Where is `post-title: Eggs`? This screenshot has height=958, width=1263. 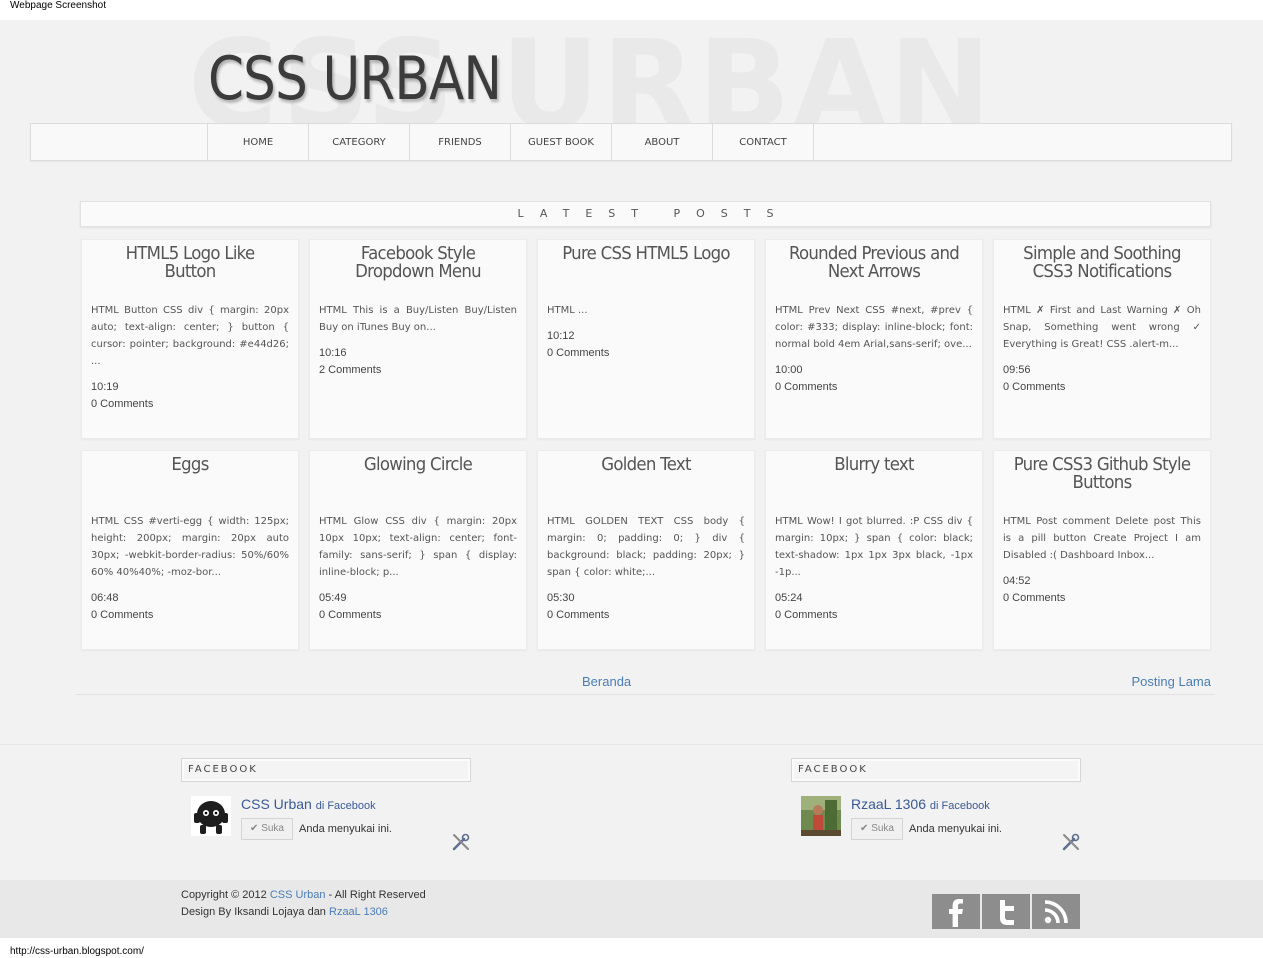
post-title: Eggs is located at coordinates (190, 481).